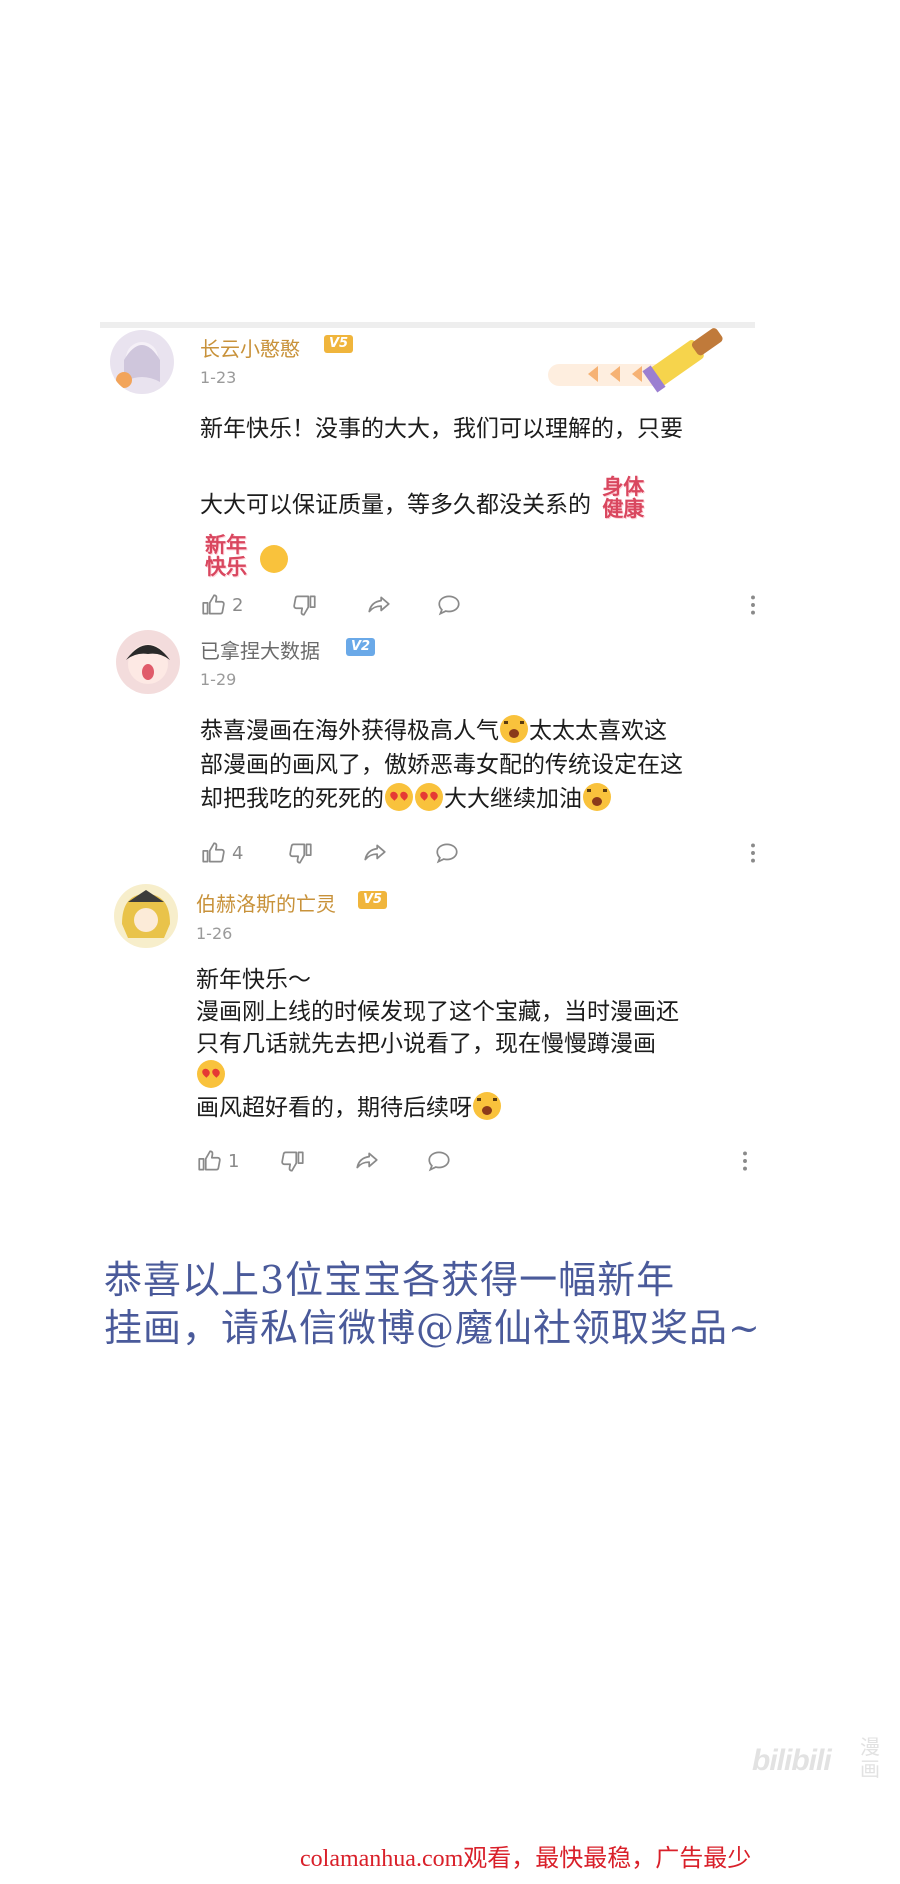  Describe the element at coordinates (334, 1108) in the screenshot. I see `comment-line-text: 画风超好看的，期待后续呀` at that location.